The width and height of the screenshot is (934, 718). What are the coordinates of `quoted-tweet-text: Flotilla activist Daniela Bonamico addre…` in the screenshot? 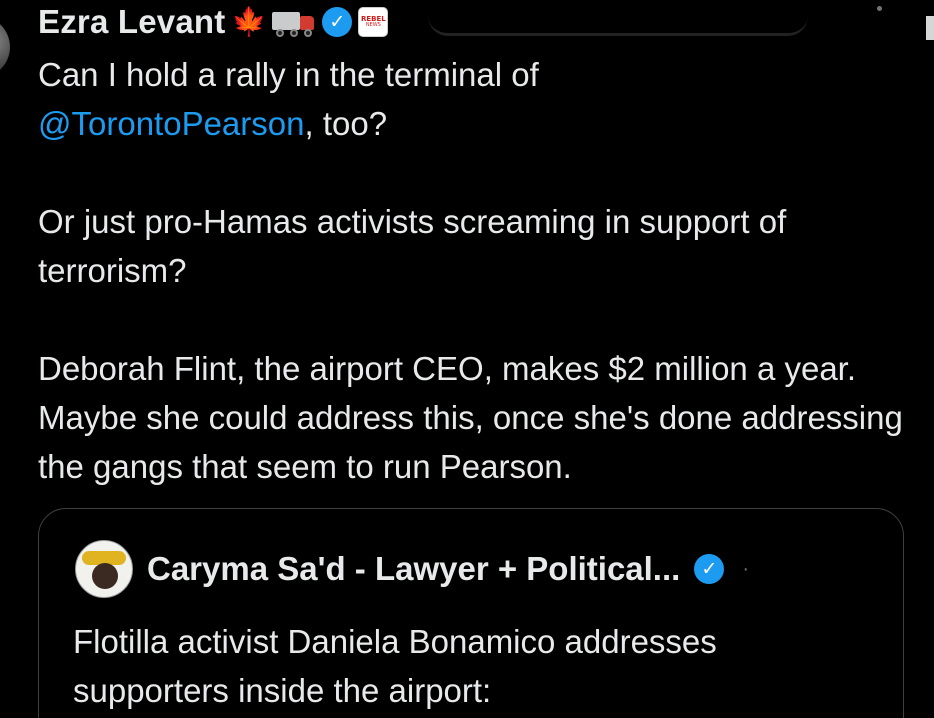 It's located at (395, 666).